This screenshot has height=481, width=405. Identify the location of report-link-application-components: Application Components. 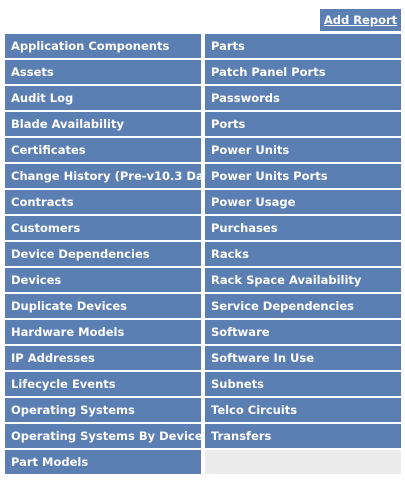
(103, 46).